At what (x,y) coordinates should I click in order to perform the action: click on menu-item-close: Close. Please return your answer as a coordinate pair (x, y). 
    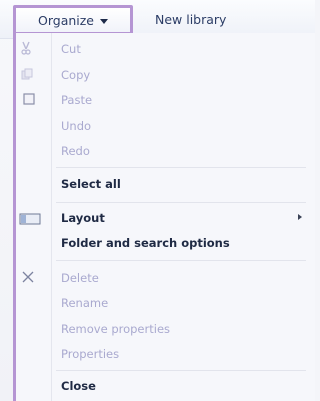
    Looking at the image, I should click on (78, 386).